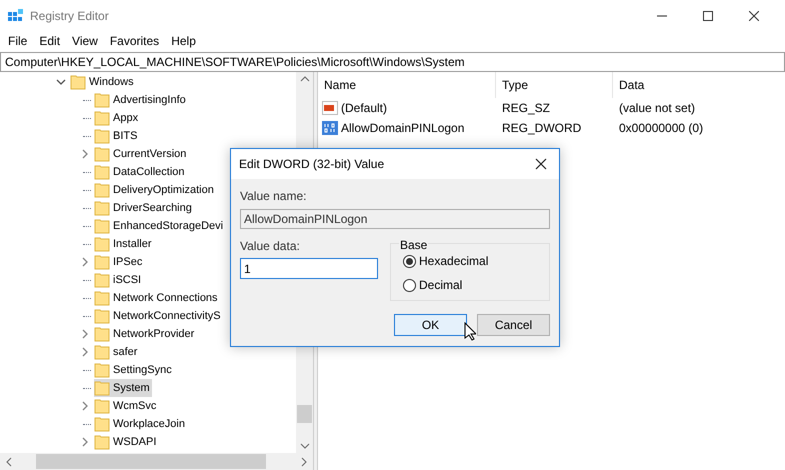  I want to click on field-label: Value name:, so click(274, 196).